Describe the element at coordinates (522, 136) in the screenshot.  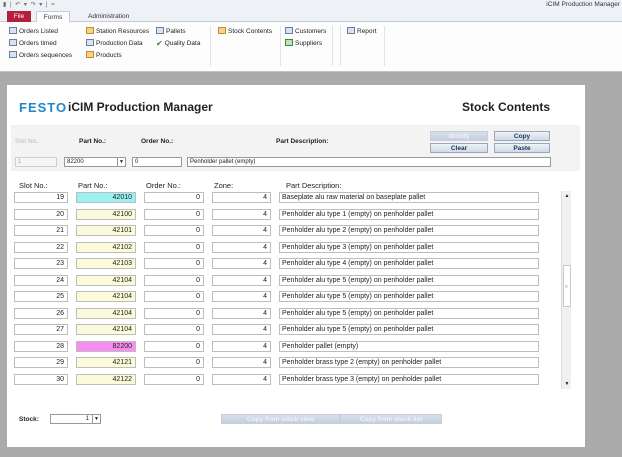
I see `copy-button: Copy` at that location.